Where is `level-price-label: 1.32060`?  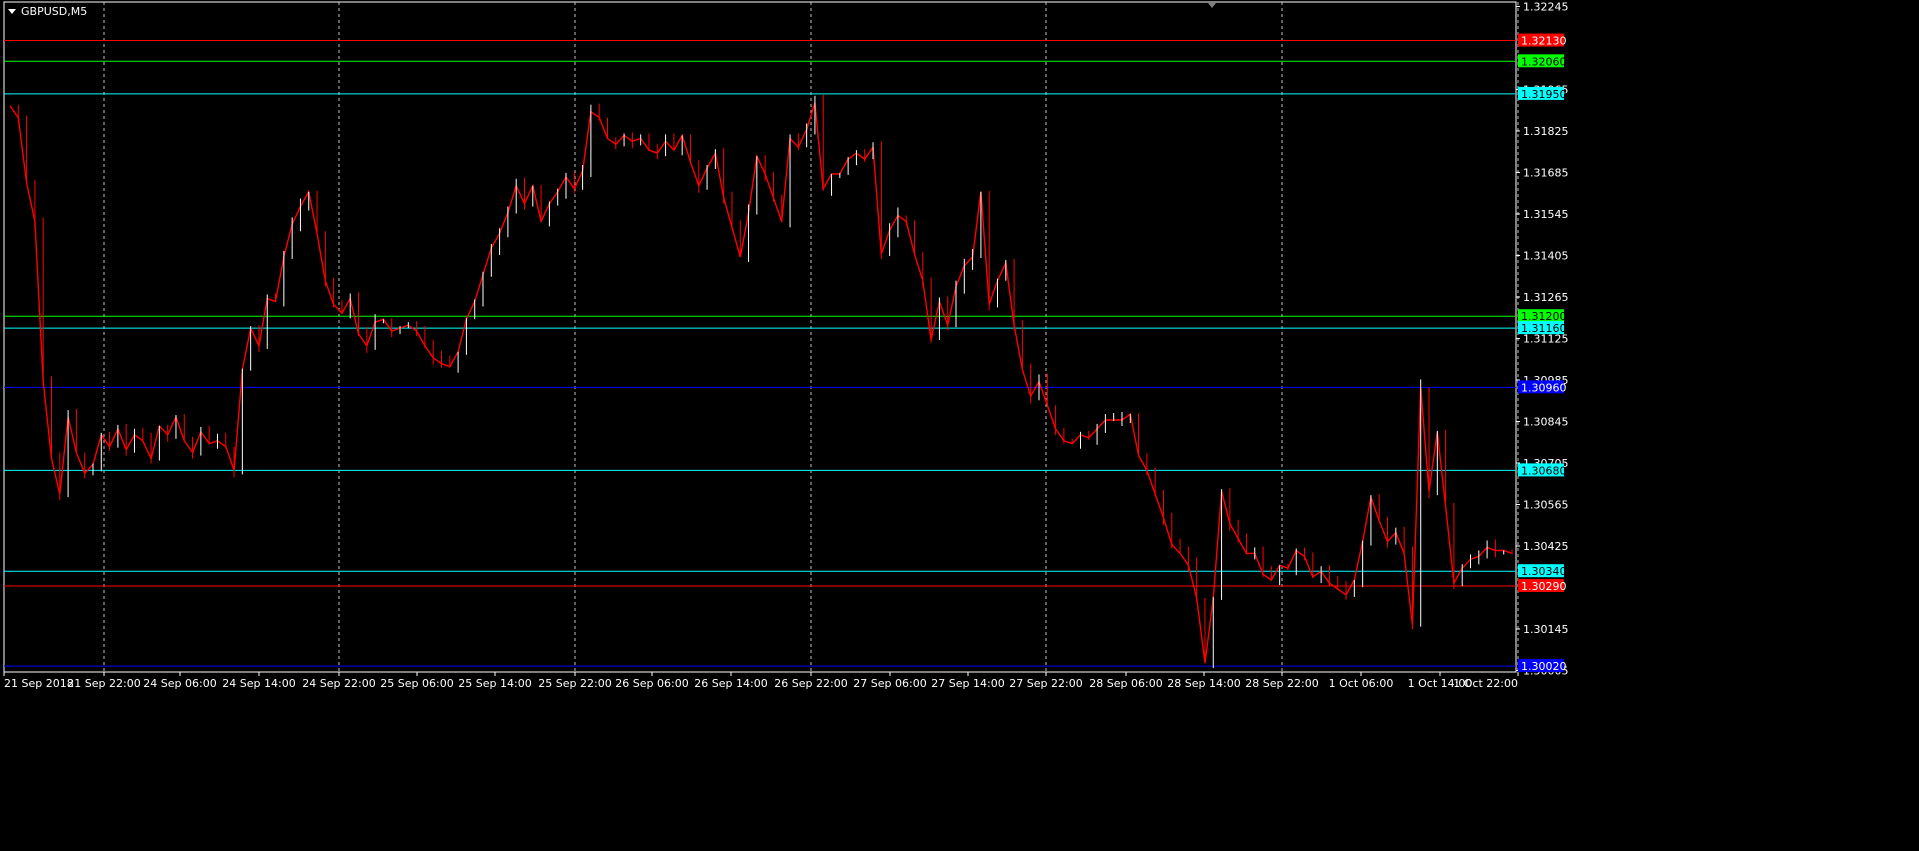 level-price-label: 1.32060 is located at coordinates (1544, 61).